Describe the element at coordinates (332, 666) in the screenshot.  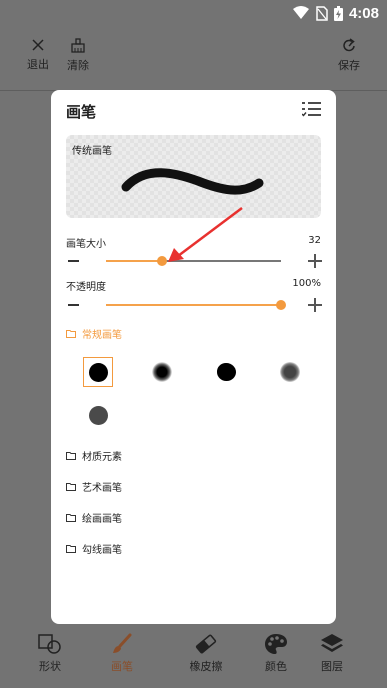
I see `tab-layer-label: 图层` at that location.